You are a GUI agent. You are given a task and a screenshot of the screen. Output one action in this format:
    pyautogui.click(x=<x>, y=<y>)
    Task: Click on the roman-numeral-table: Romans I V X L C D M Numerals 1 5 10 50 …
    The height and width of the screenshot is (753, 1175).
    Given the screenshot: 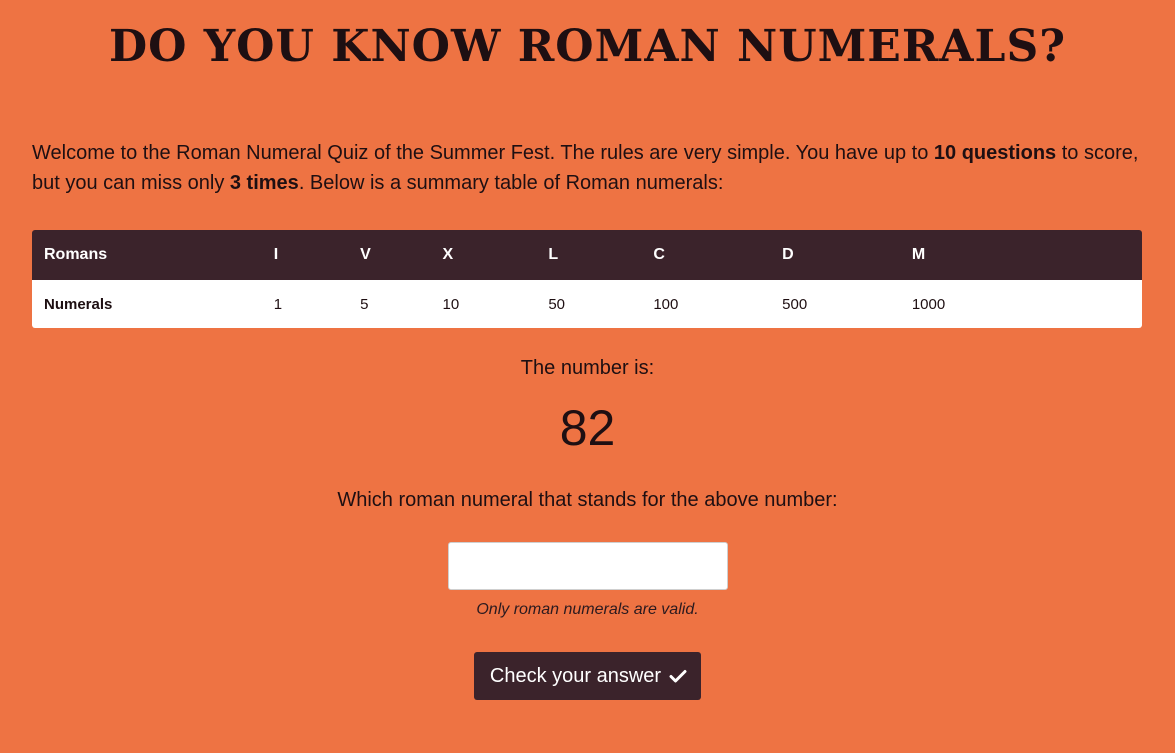 What is the action you would take?
    pyautogui.click(x=587, y=279)
    